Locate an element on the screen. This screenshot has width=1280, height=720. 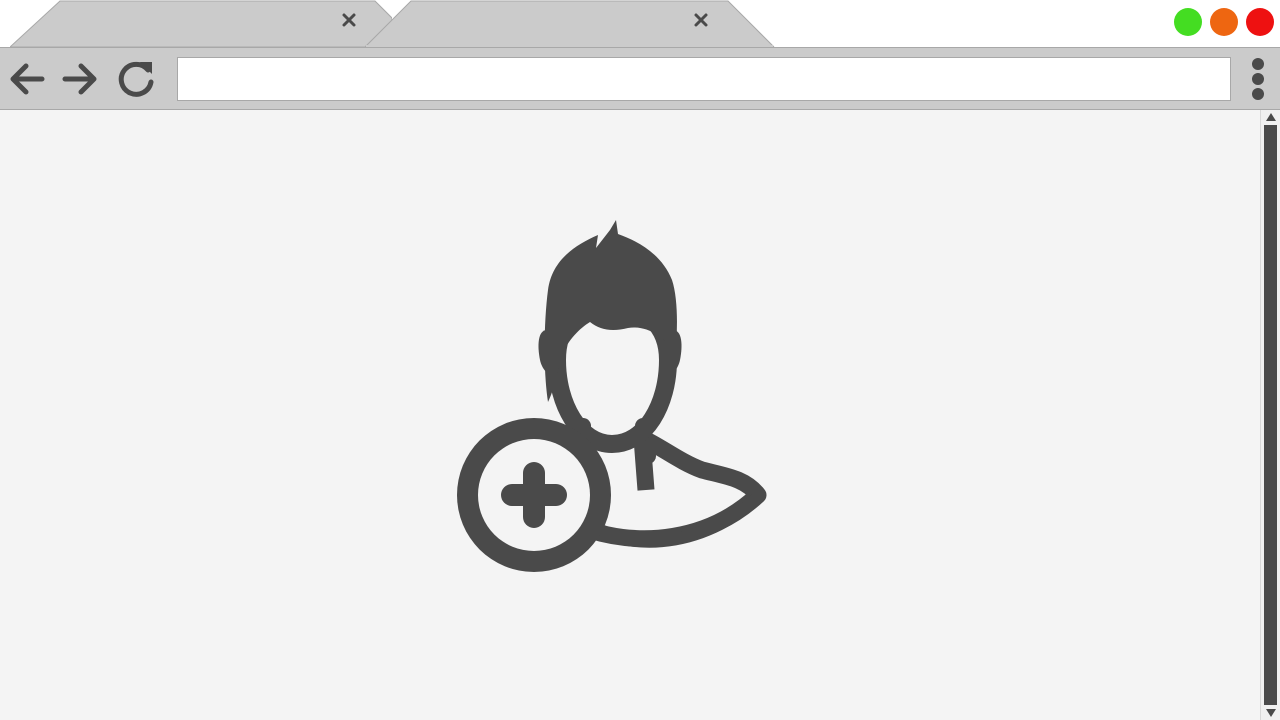
toolbar is located at coordinates (640, 78).